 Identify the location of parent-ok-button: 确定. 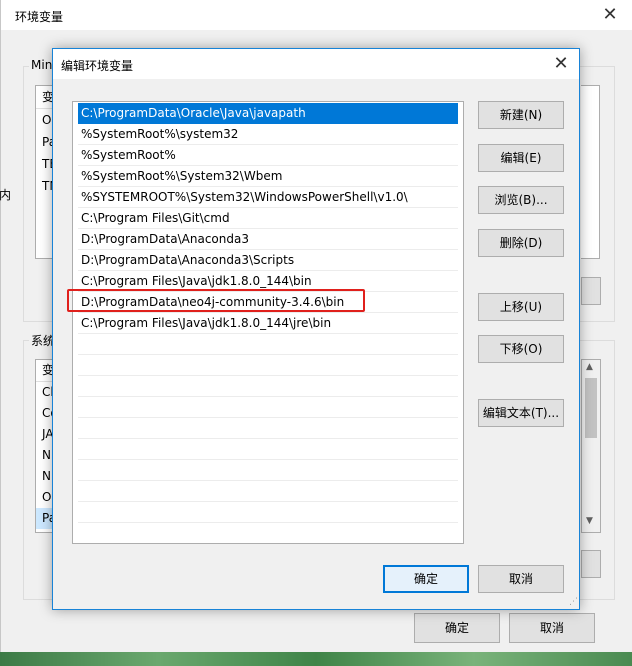
(457, 628).